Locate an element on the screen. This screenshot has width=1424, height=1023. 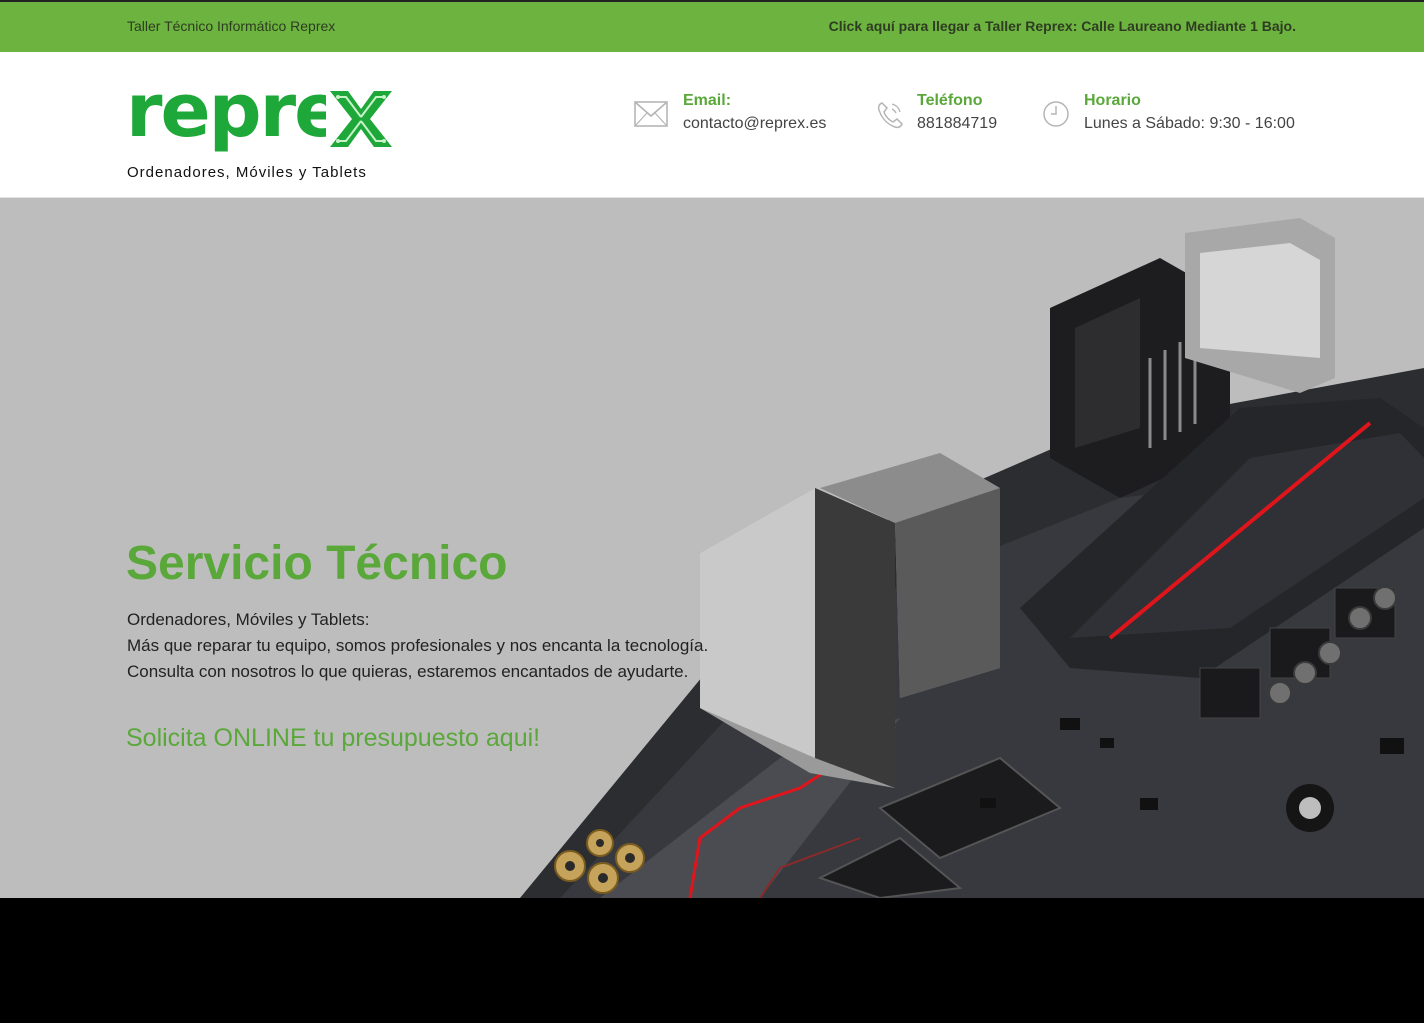
reprex-logo: reprex Ordenadores, Móviles y Tablets is located at coordinates (266, 132).